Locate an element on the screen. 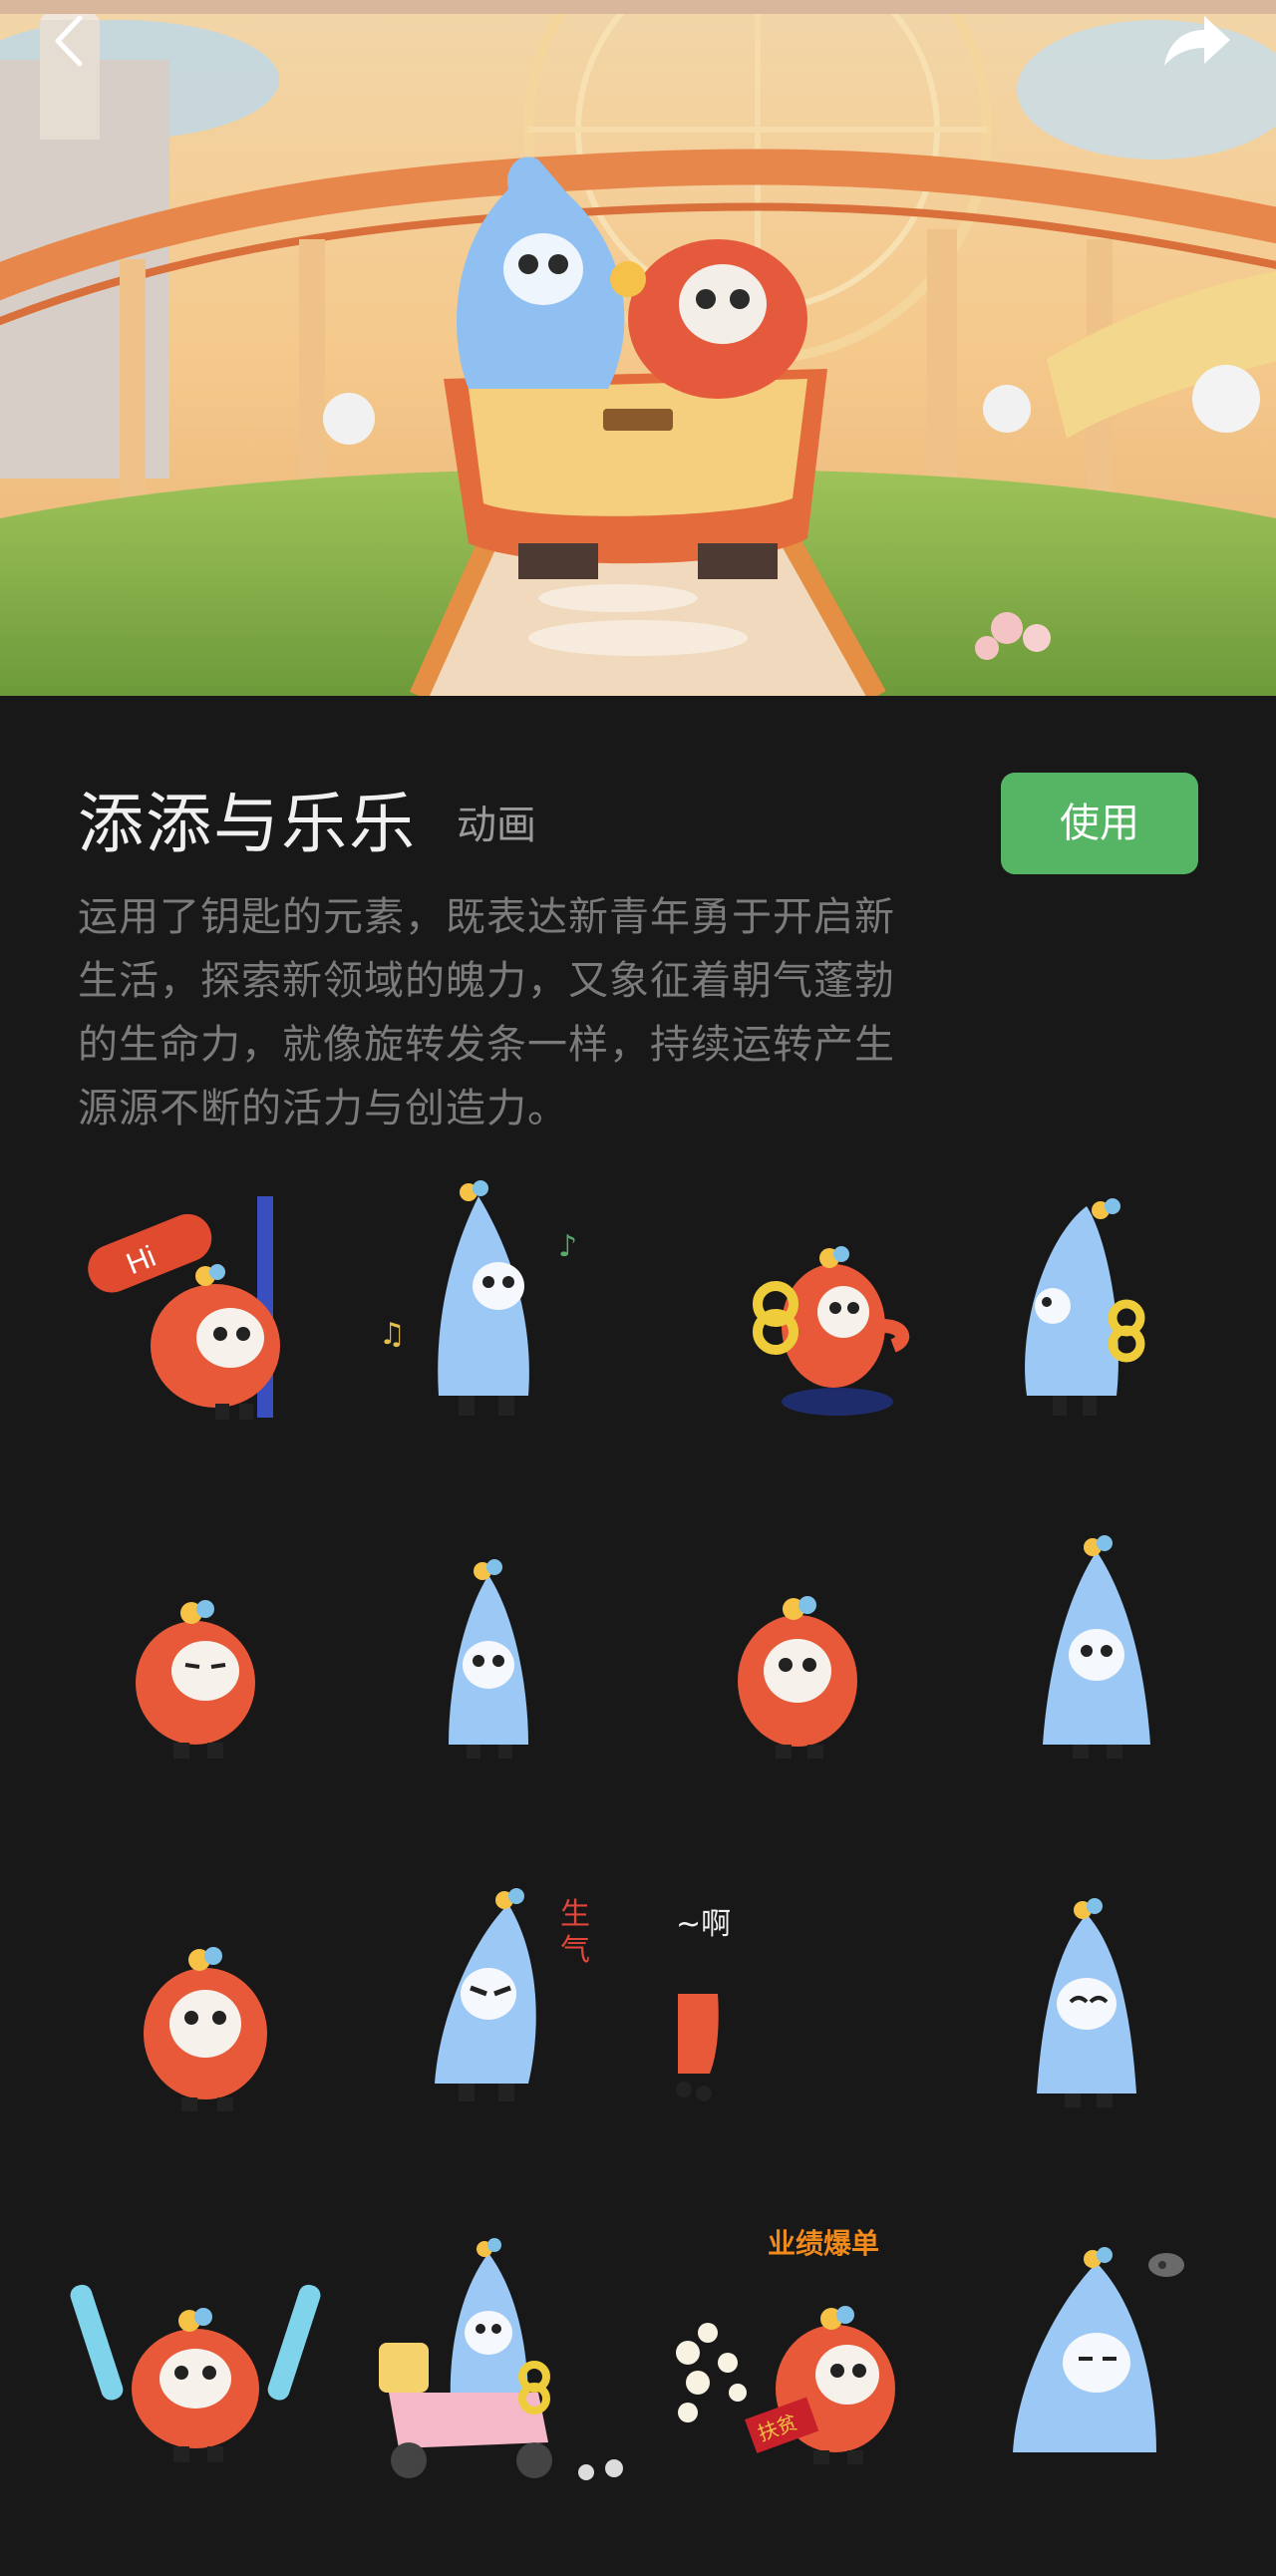 This screenshot has height=2576, width=1276. pack-title: 添添与乐乐 is located at coordinates (247, 824).